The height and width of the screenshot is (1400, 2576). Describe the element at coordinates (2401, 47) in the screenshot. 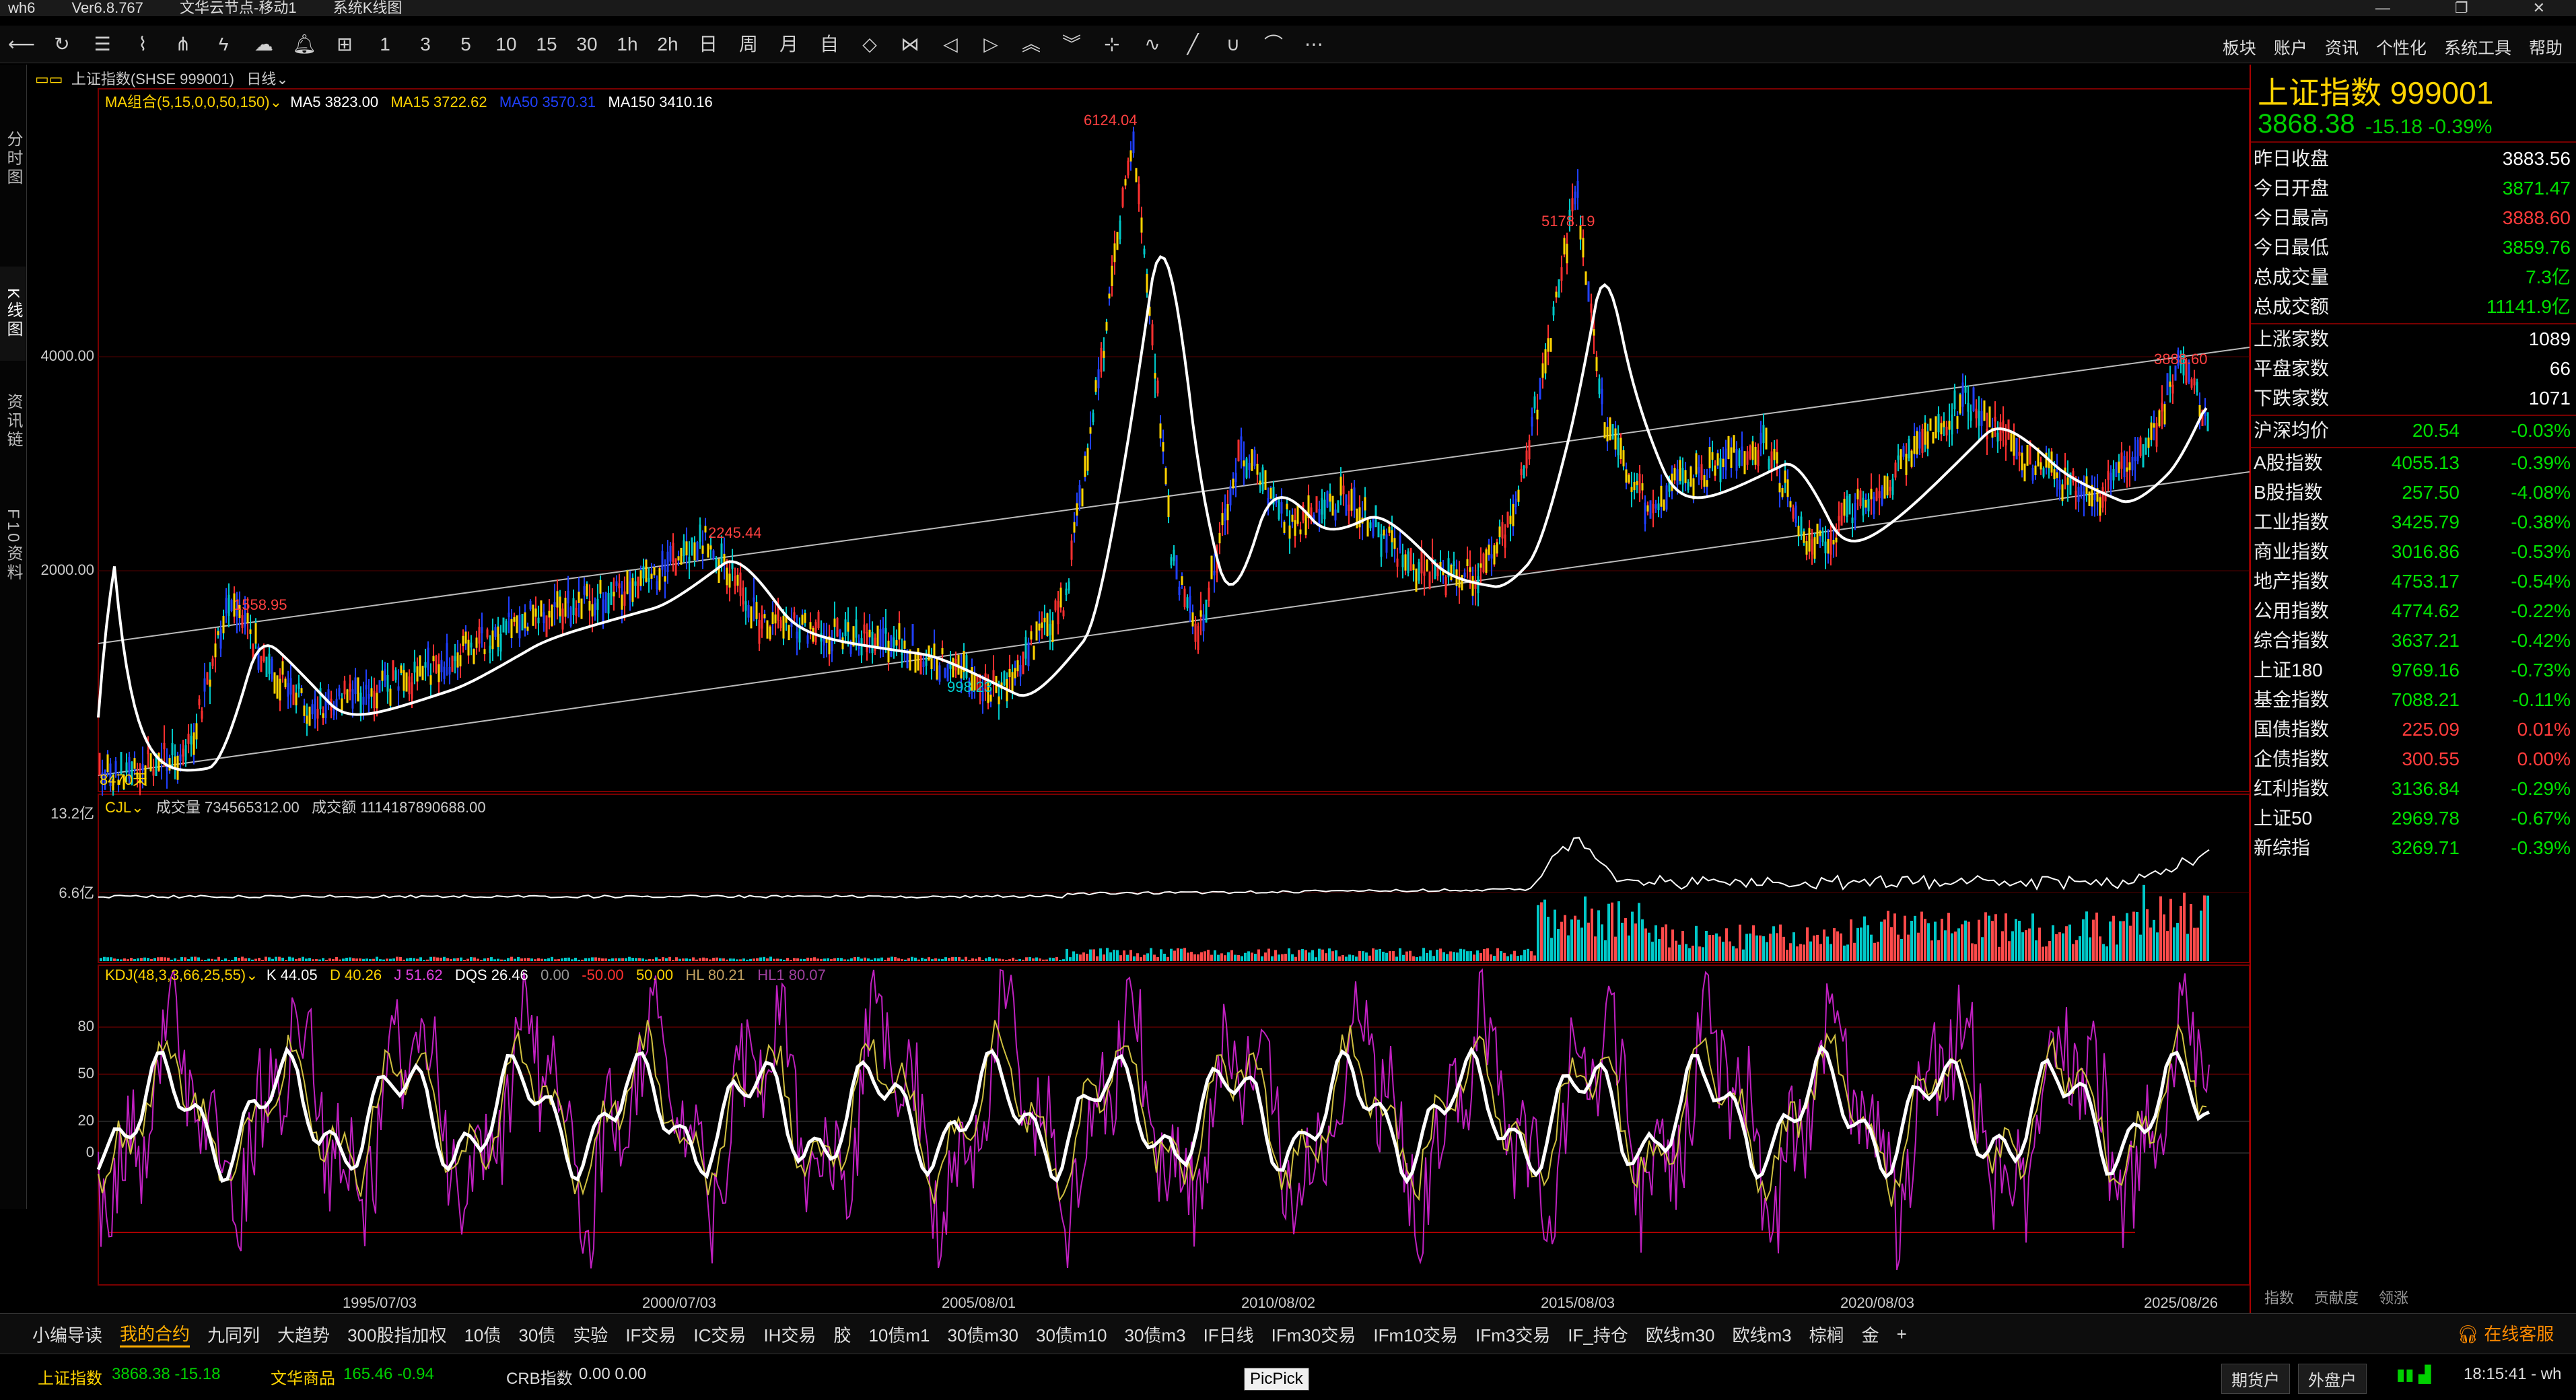

I see `menu-item-3: 个性化` at that location.